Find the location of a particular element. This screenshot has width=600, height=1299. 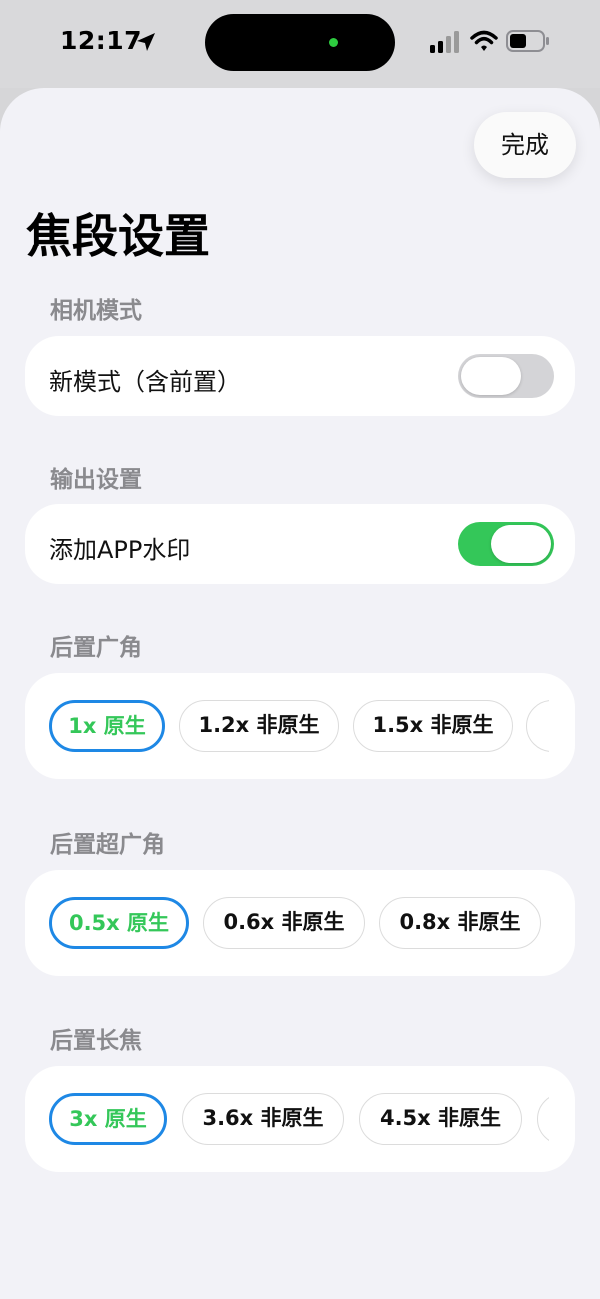

status-bar: 12:17 is located at coordinates (300, 44).